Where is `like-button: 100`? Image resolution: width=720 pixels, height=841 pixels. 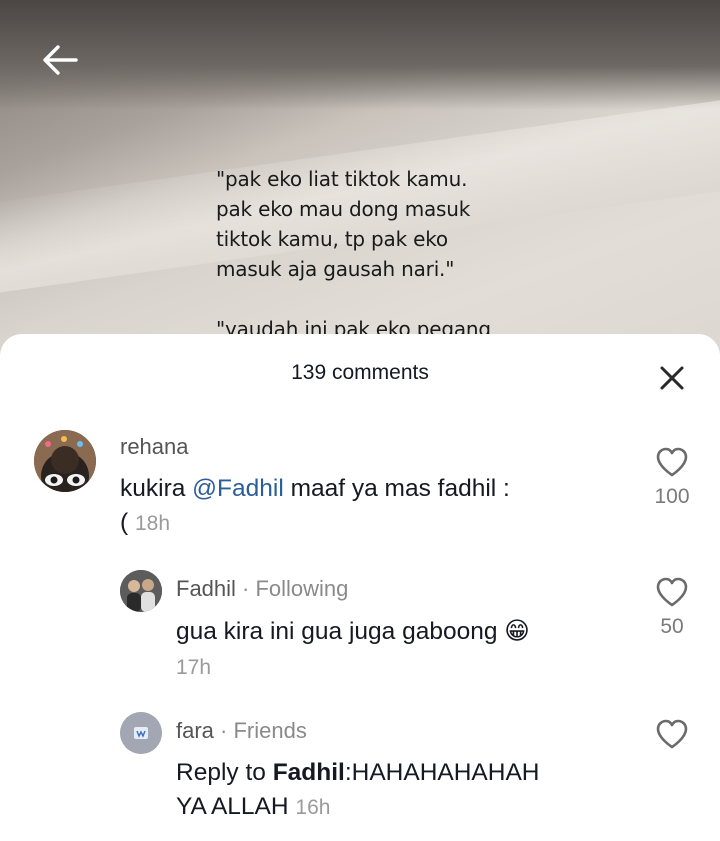 like-button: 100 is located at coordinates (672, 477).